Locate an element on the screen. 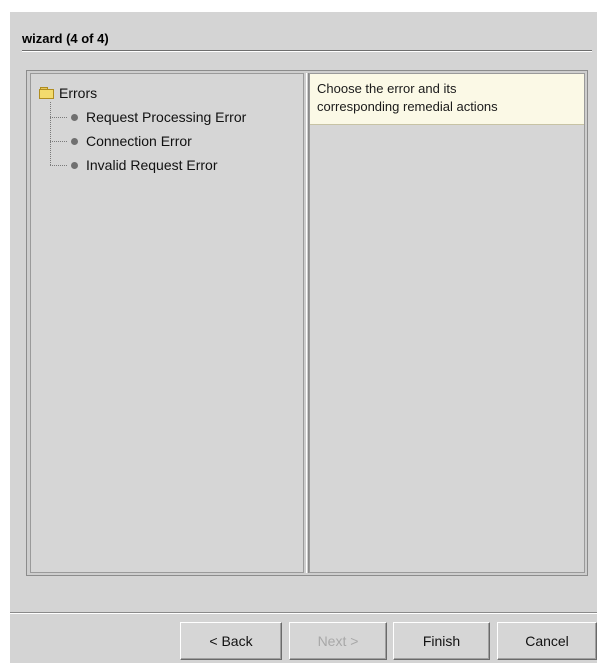 This screenshot has width=597, height=663. next-button: Next > is located at coordinates (338, 641).